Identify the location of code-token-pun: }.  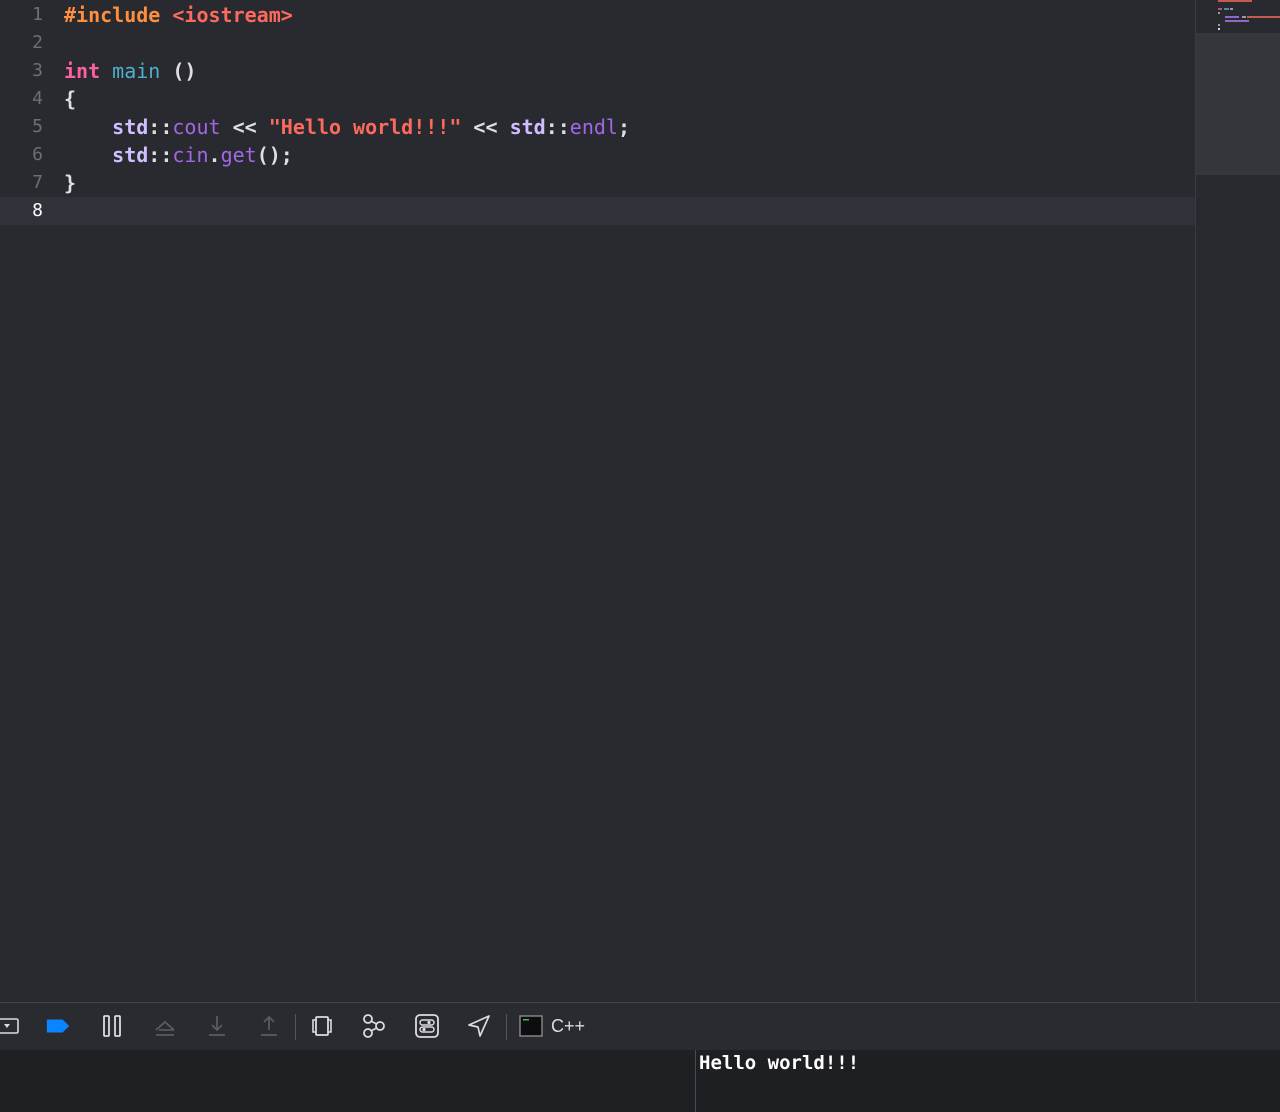
(70, 183).